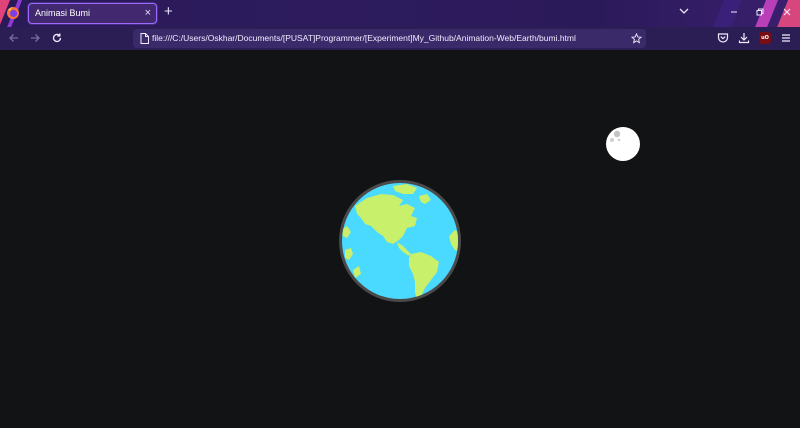  I want to click on moon, so click(623, 144).